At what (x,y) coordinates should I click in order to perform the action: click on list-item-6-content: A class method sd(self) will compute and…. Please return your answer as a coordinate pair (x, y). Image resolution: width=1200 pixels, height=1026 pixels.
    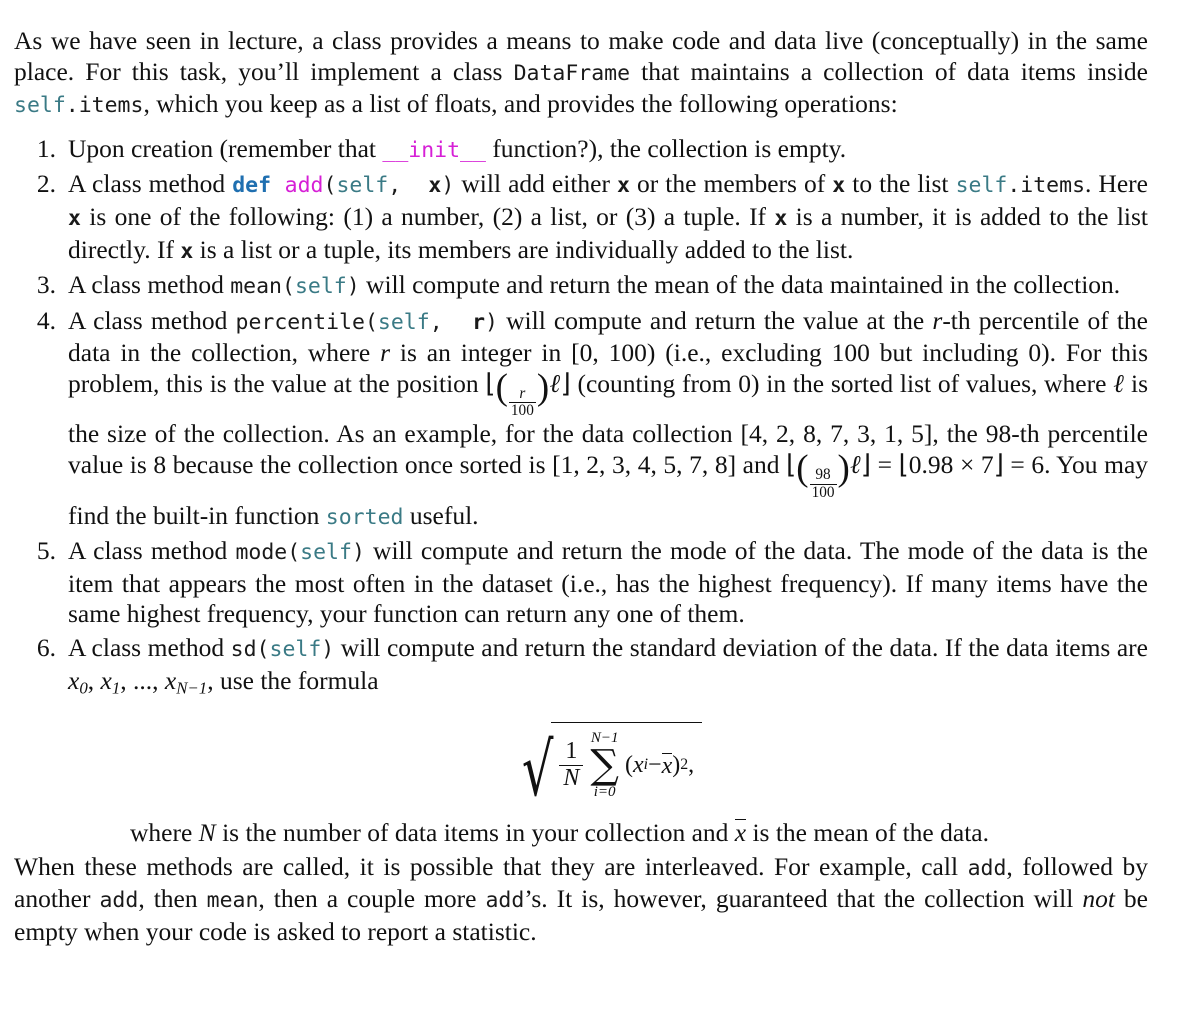
    Looking at the image, I should click on (608, 668).